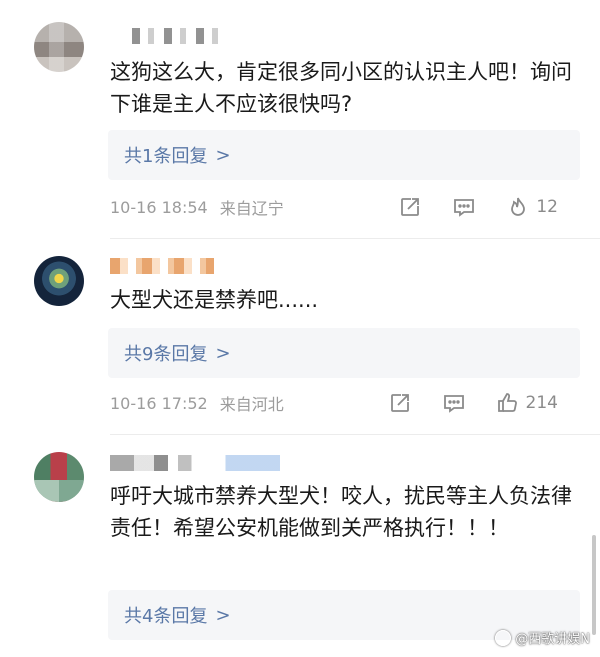 This screenshot has height=657, width=600. I want to click on comment-text: 这狗这么大，肯定很多同小区的认识主人吧！询问下谁是主人不应该很快吗?, so click(341, 88).